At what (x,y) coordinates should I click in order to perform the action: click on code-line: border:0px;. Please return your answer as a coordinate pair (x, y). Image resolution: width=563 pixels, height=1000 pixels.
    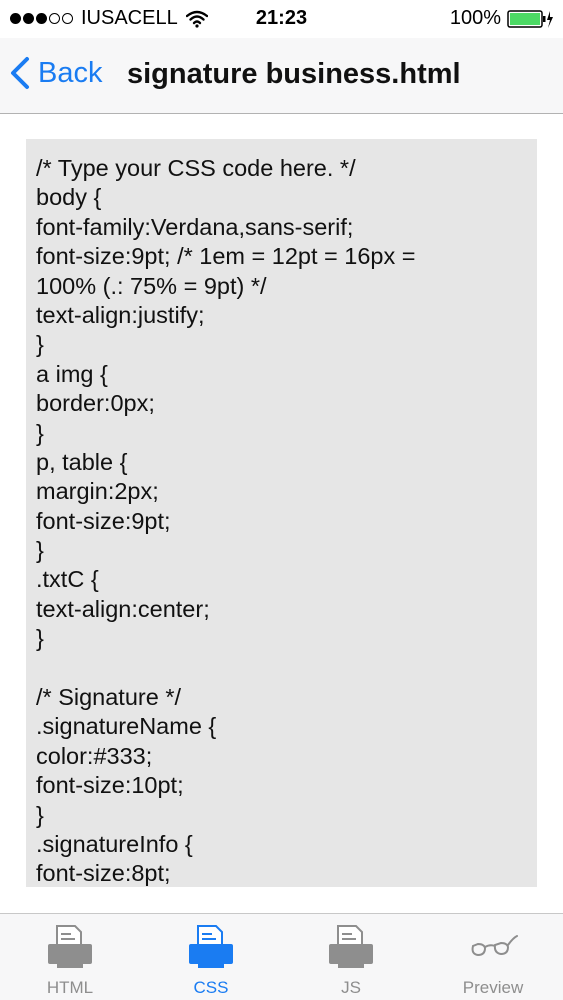
    Looking at the image, I should click on (95, 403).